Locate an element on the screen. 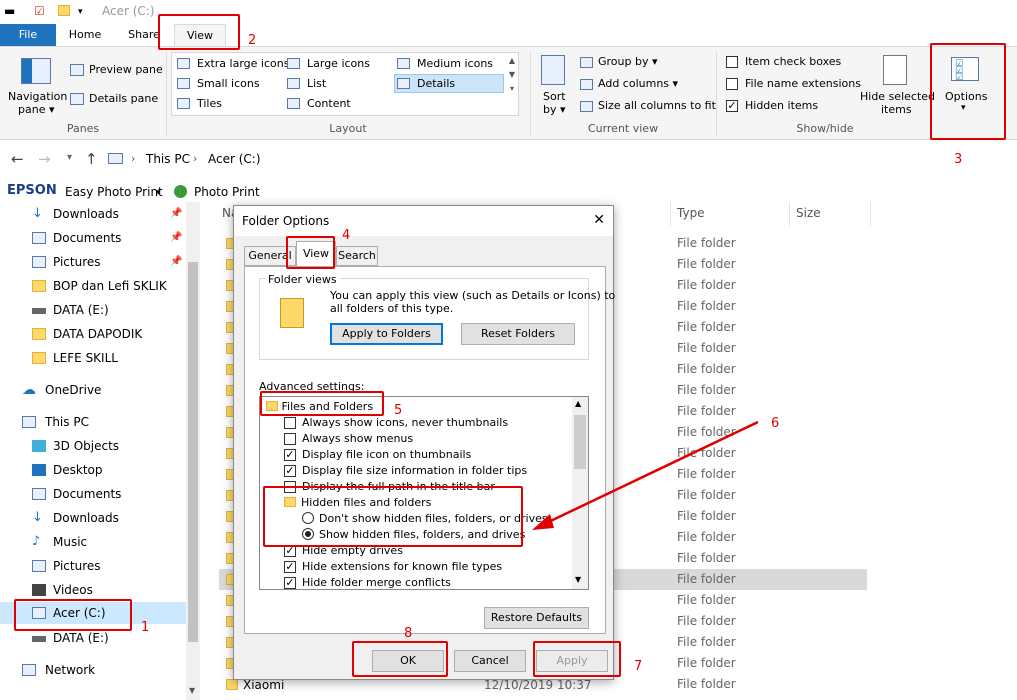 The width and height of the screenshot is (1017, 700). layout-large-icons: Large icons is located at coordinates (338, 63).